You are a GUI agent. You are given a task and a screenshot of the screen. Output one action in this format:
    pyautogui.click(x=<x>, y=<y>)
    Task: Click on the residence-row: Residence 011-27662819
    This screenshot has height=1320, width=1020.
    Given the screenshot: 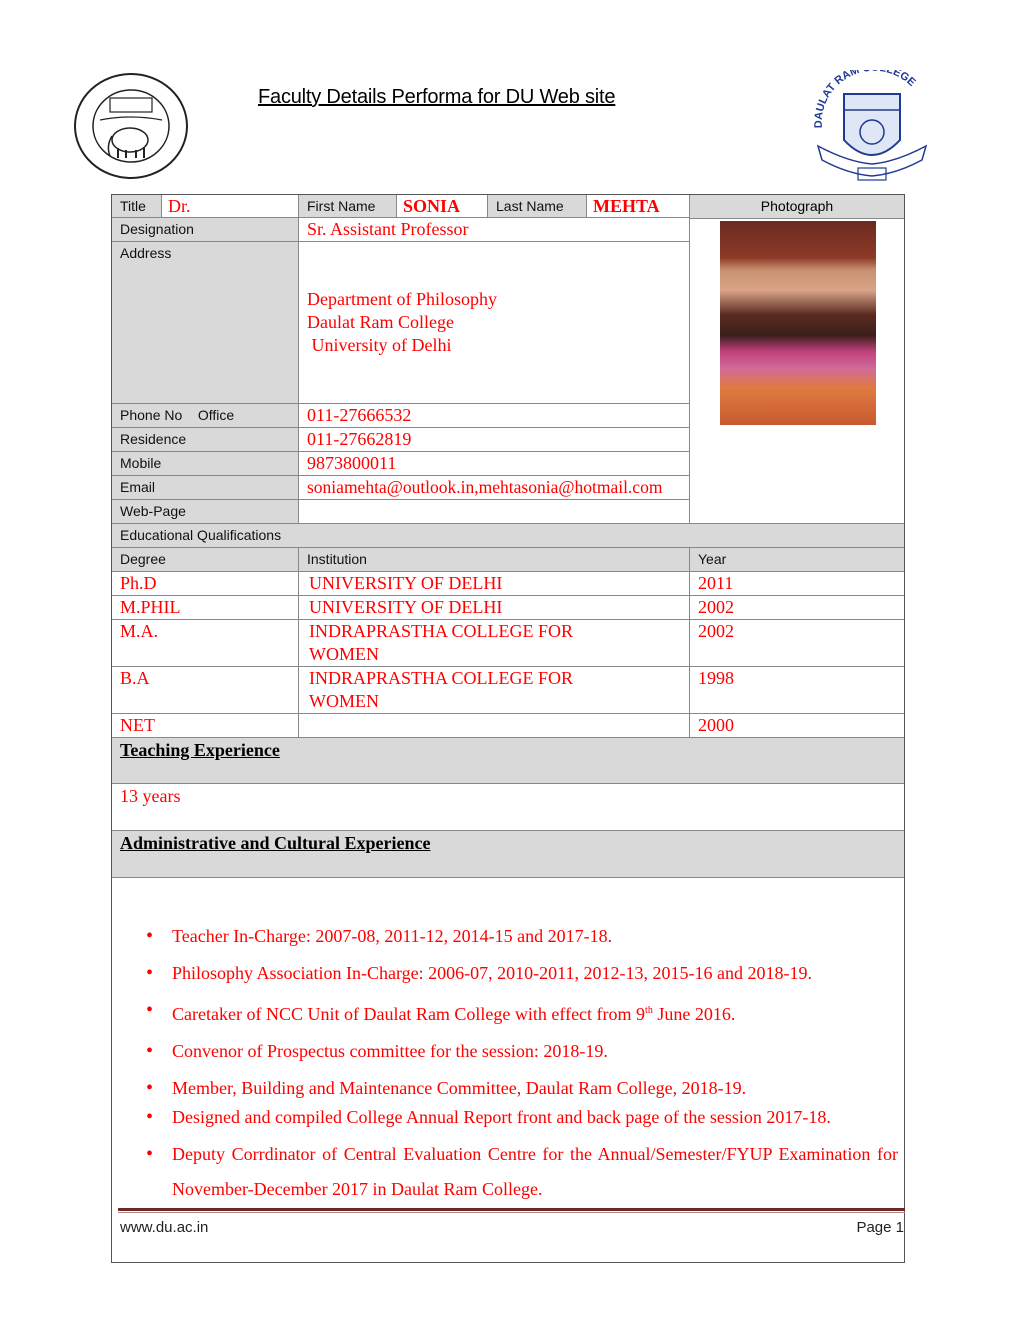 What is the action you would take?
    pyautogui.click(x=400, y=440)
    